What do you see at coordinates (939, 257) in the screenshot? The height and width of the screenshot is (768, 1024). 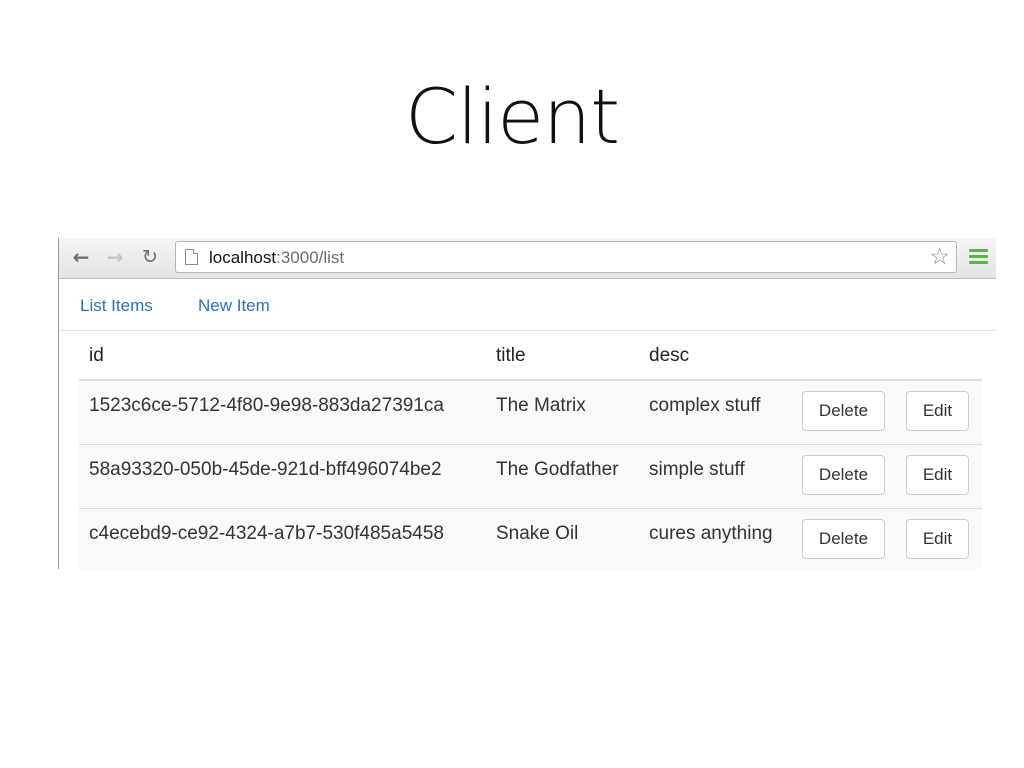 I see `star-icon: ☆` at bounding box center [939, 257].